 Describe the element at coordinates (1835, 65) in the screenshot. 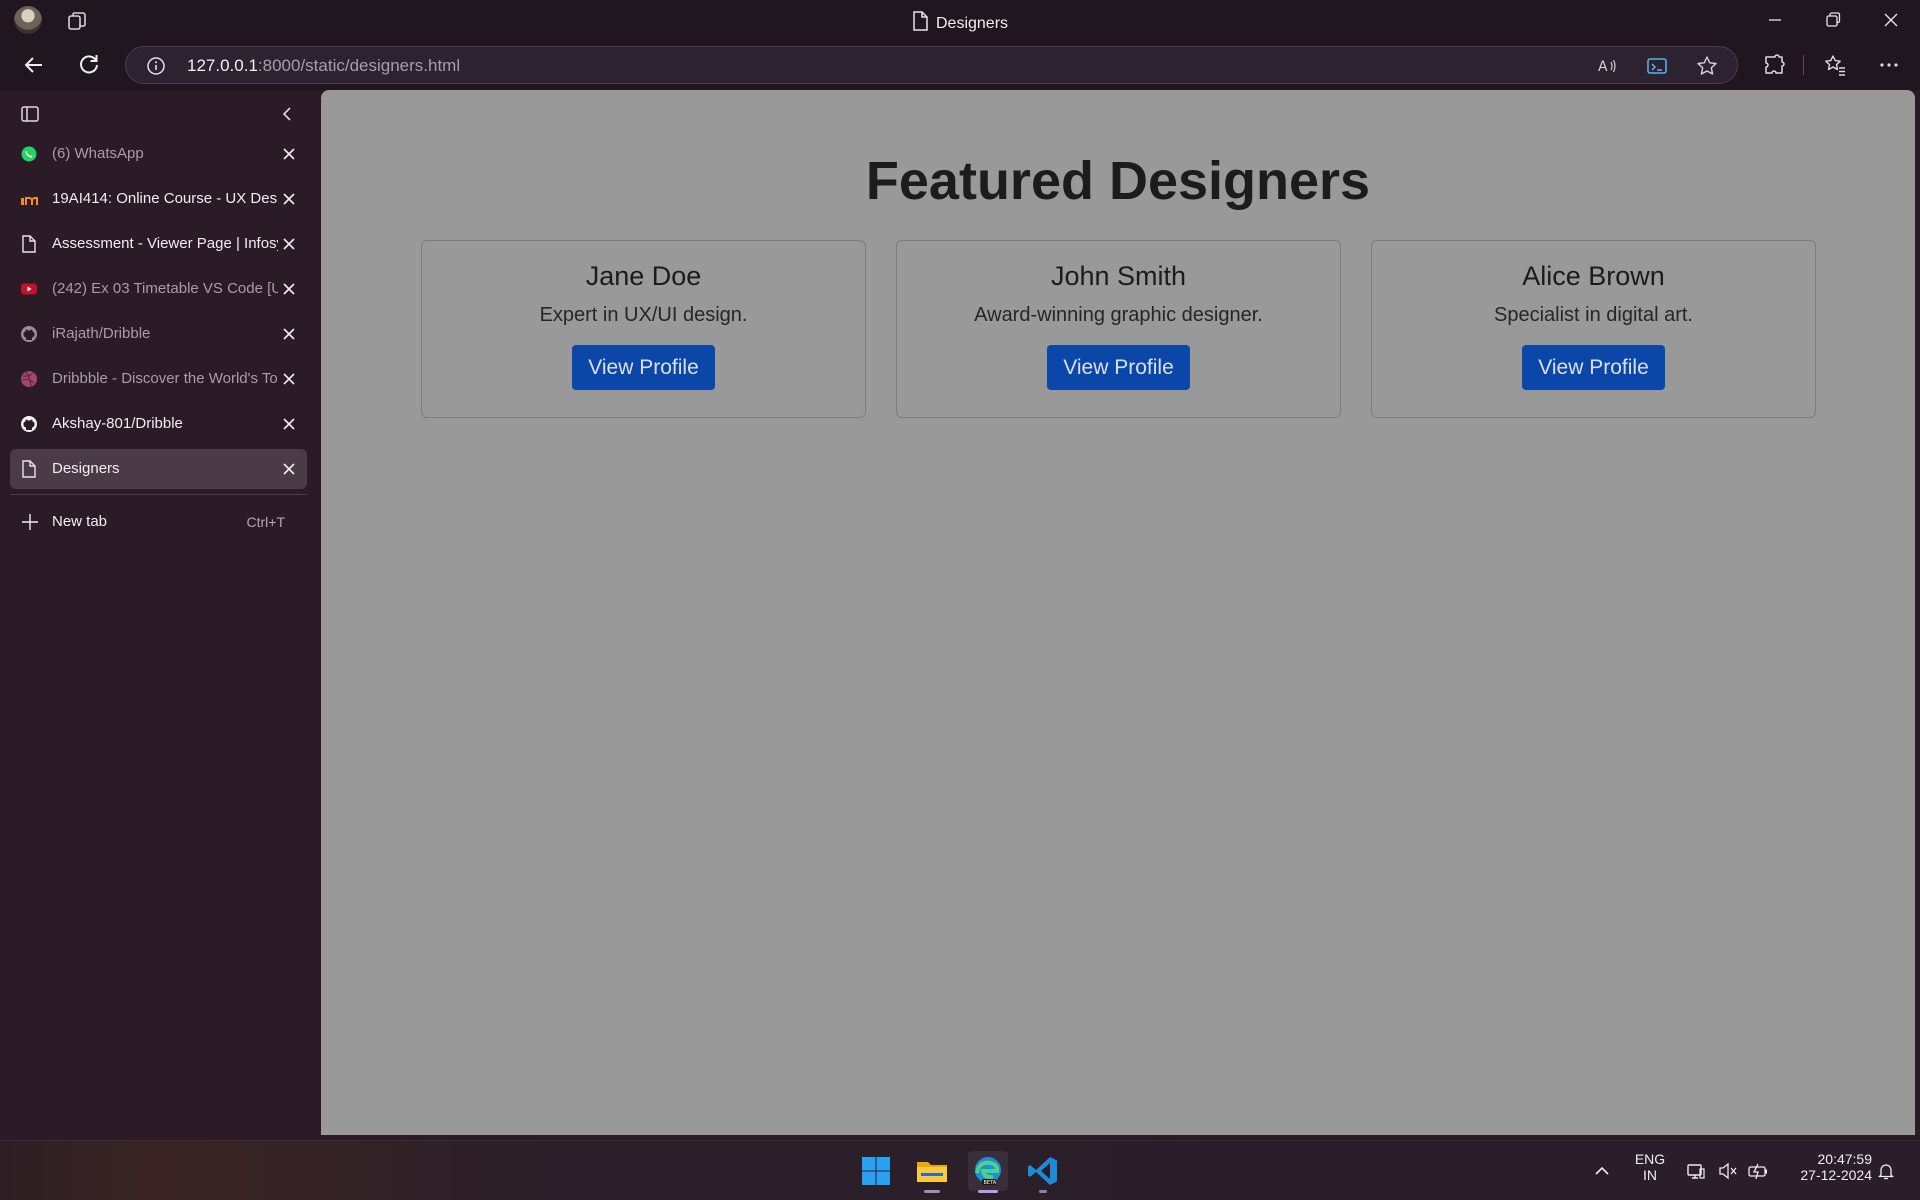

I see `favorites-icon` at that location.